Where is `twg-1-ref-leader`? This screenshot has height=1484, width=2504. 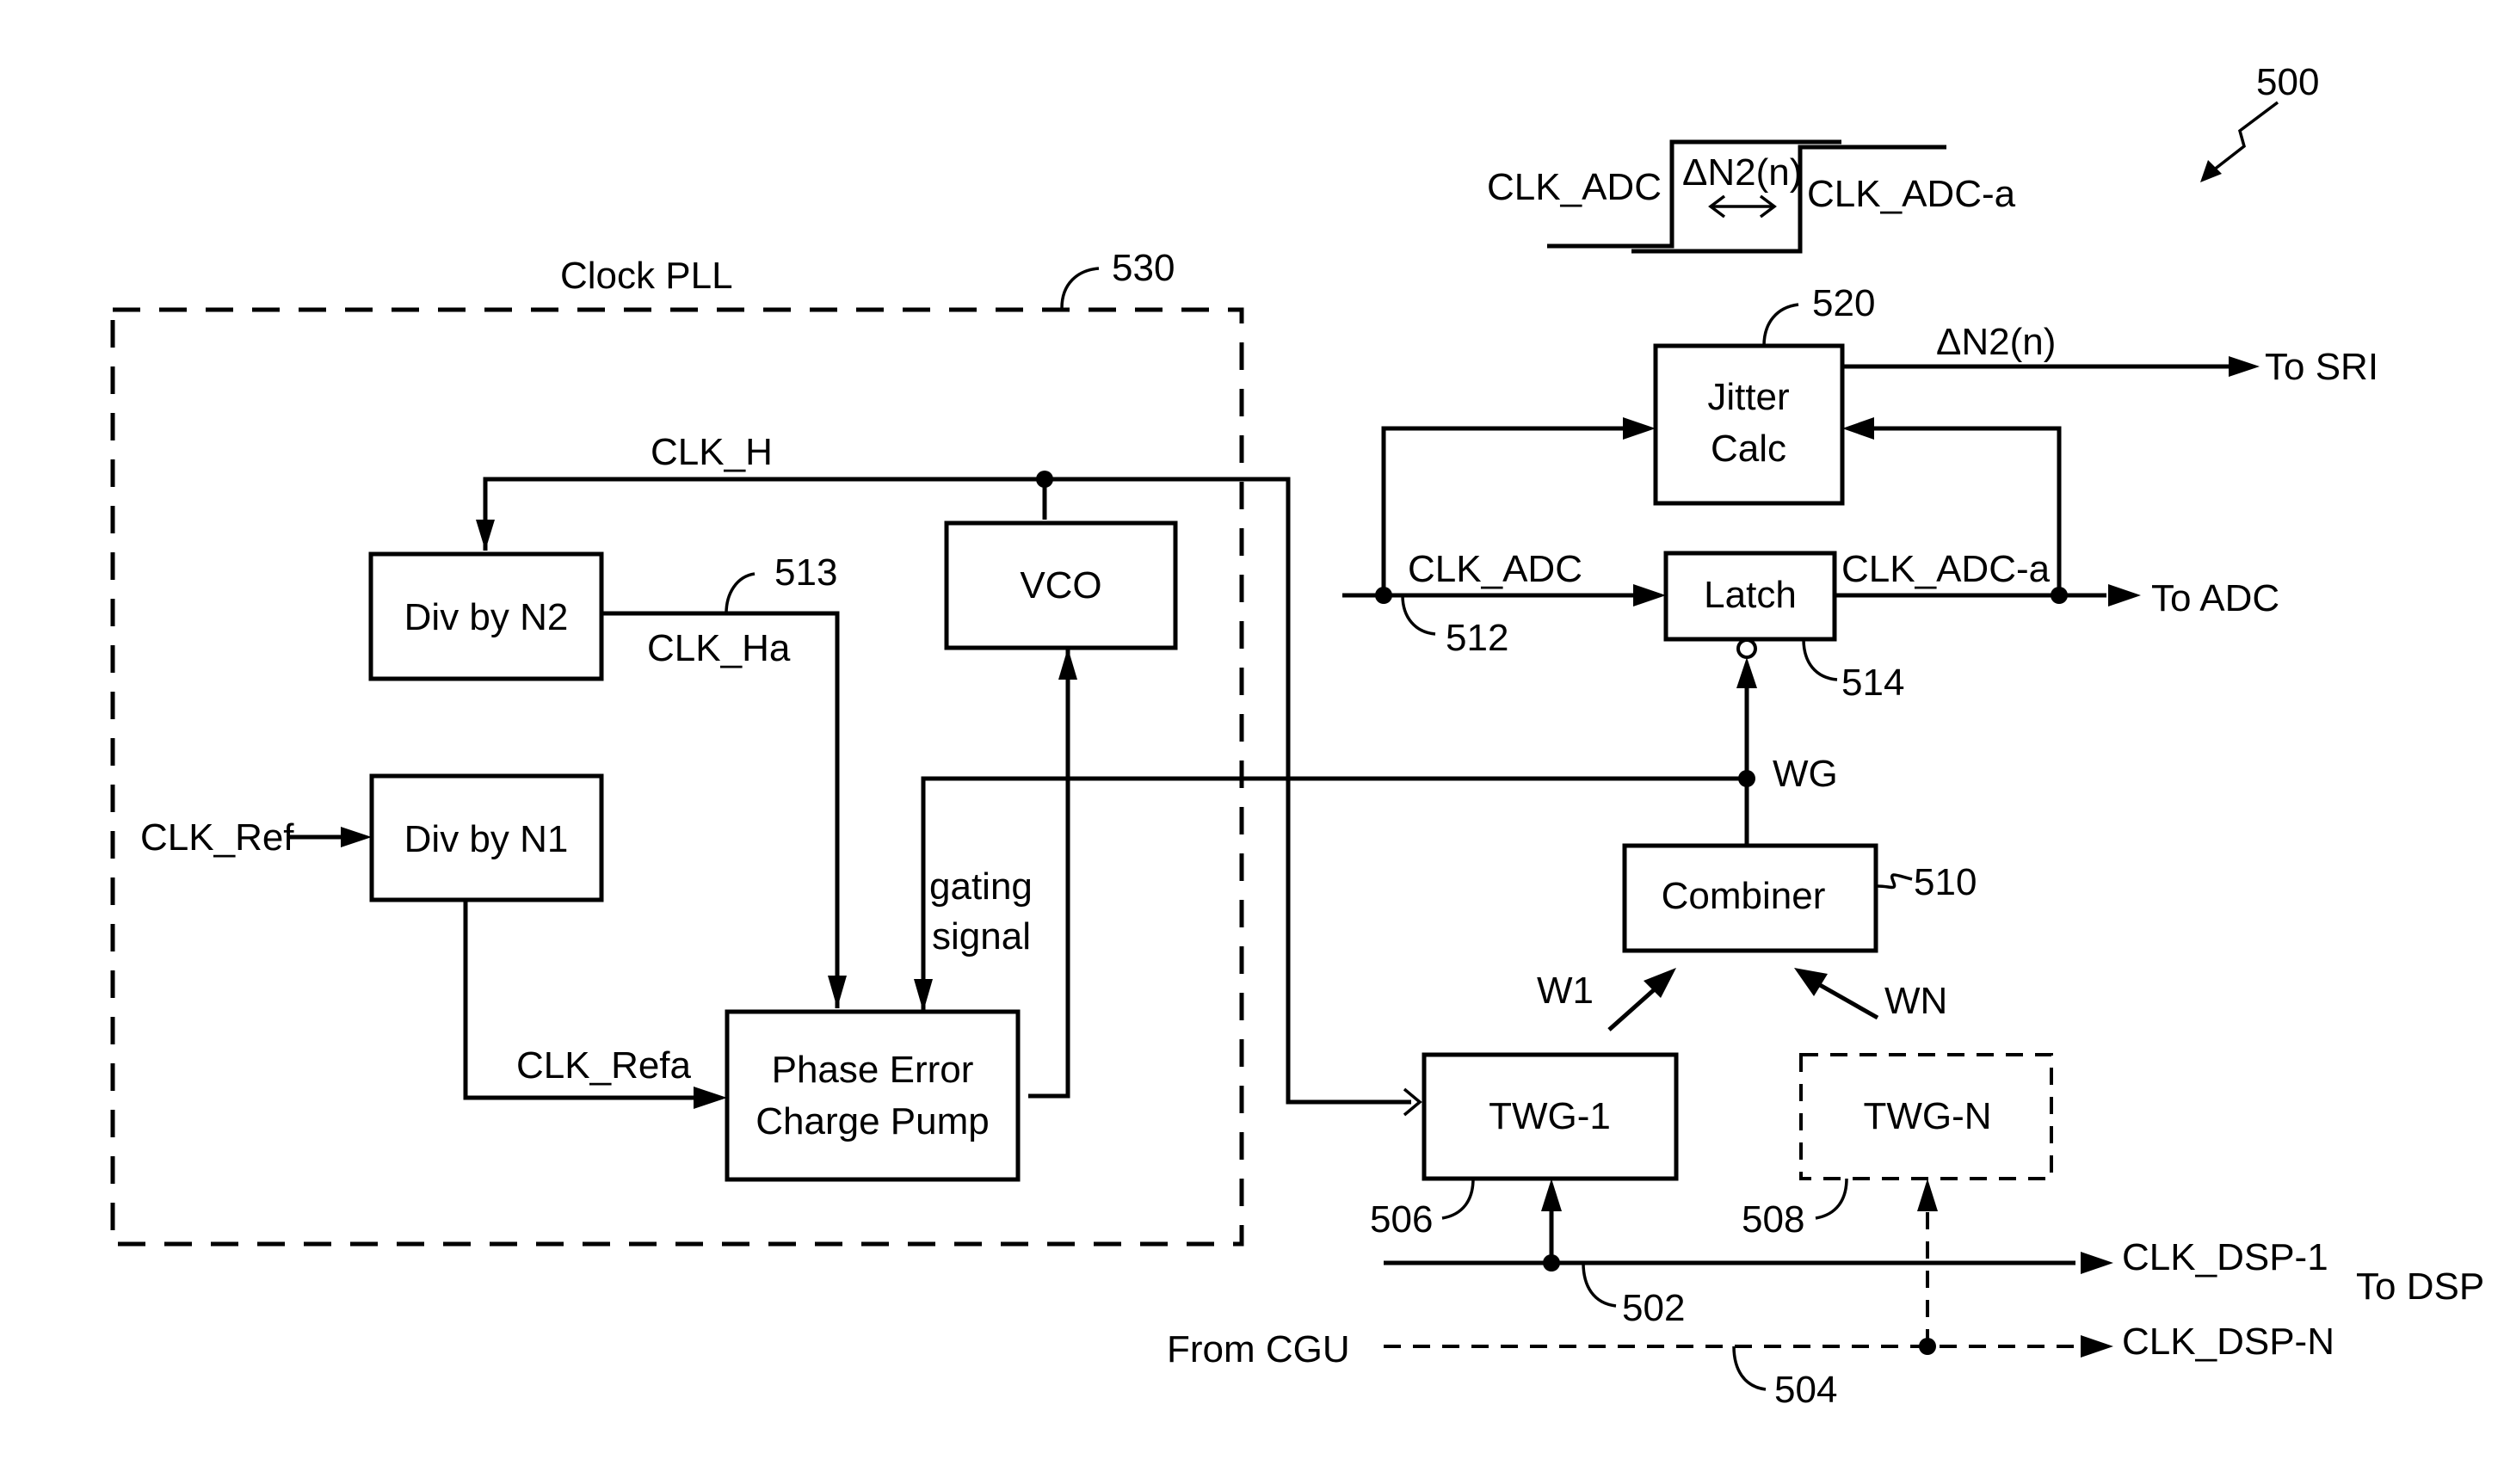 twg-1-ref-leader is located at coordinates (1458, 1199).